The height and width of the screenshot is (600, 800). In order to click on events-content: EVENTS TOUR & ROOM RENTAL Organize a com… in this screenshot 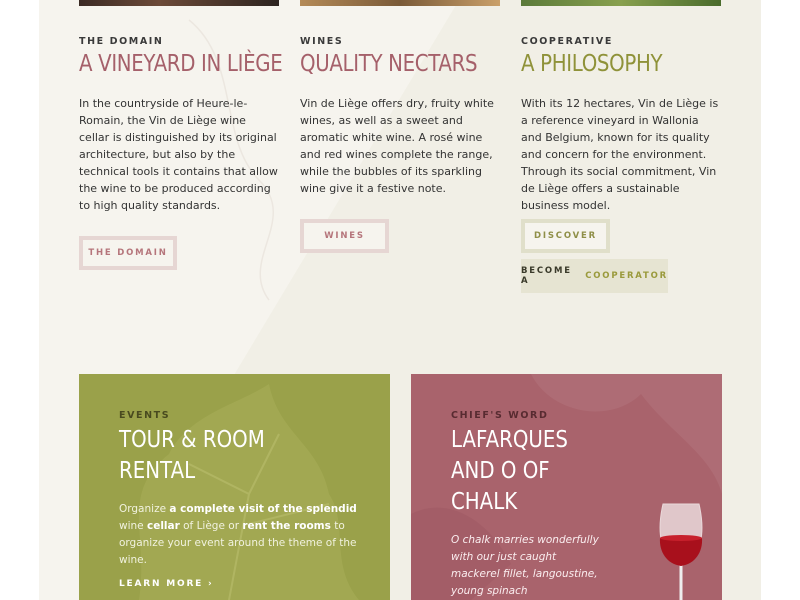, I will do `click(244, 499)`.